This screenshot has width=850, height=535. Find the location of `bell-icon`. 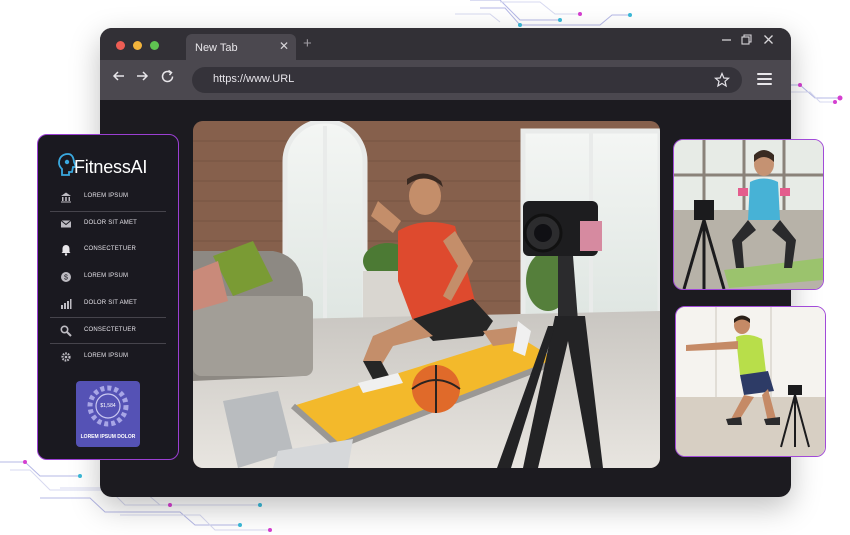

bell-icon is located at coordinates (66, 250).